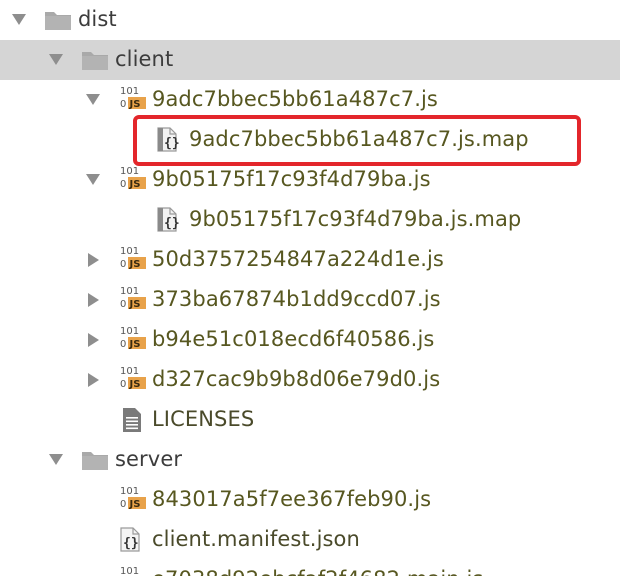  I want to click on tree-item-label: 50d3757254847a224d1e.js, so click(298, 259).